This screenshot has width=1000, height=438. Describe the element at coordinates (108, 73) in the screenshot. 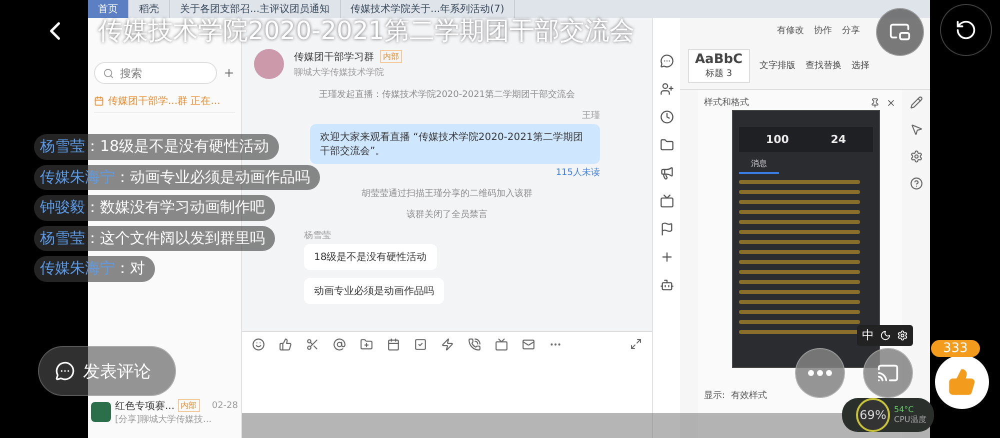

I see `search-icon` at that location.